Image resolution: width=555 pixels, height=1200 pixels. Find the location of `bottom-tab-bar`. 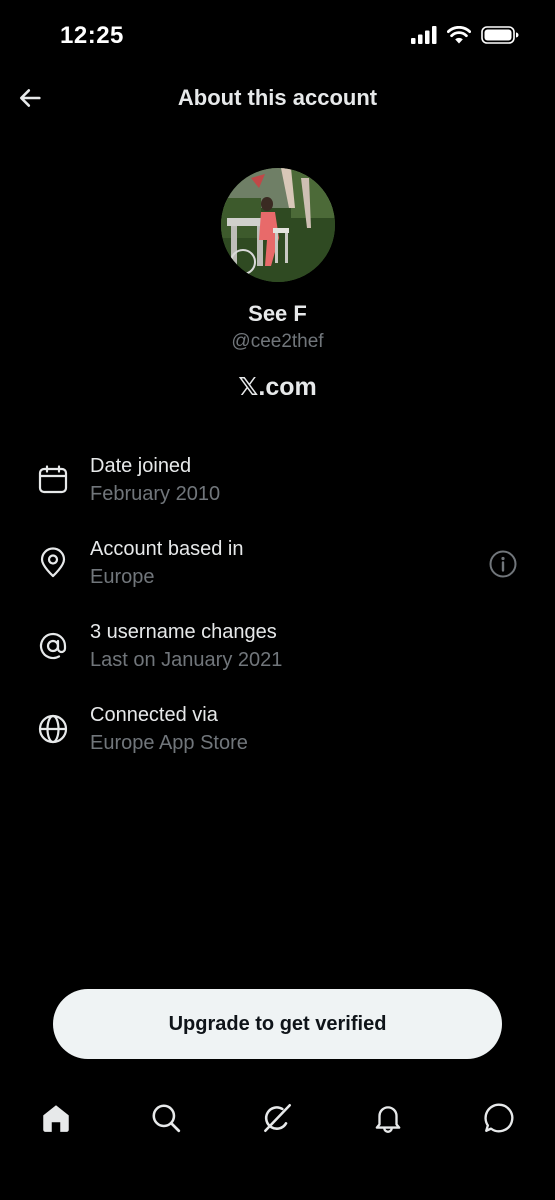

bottom-tab-bar is located at coordinates (277, 1118).